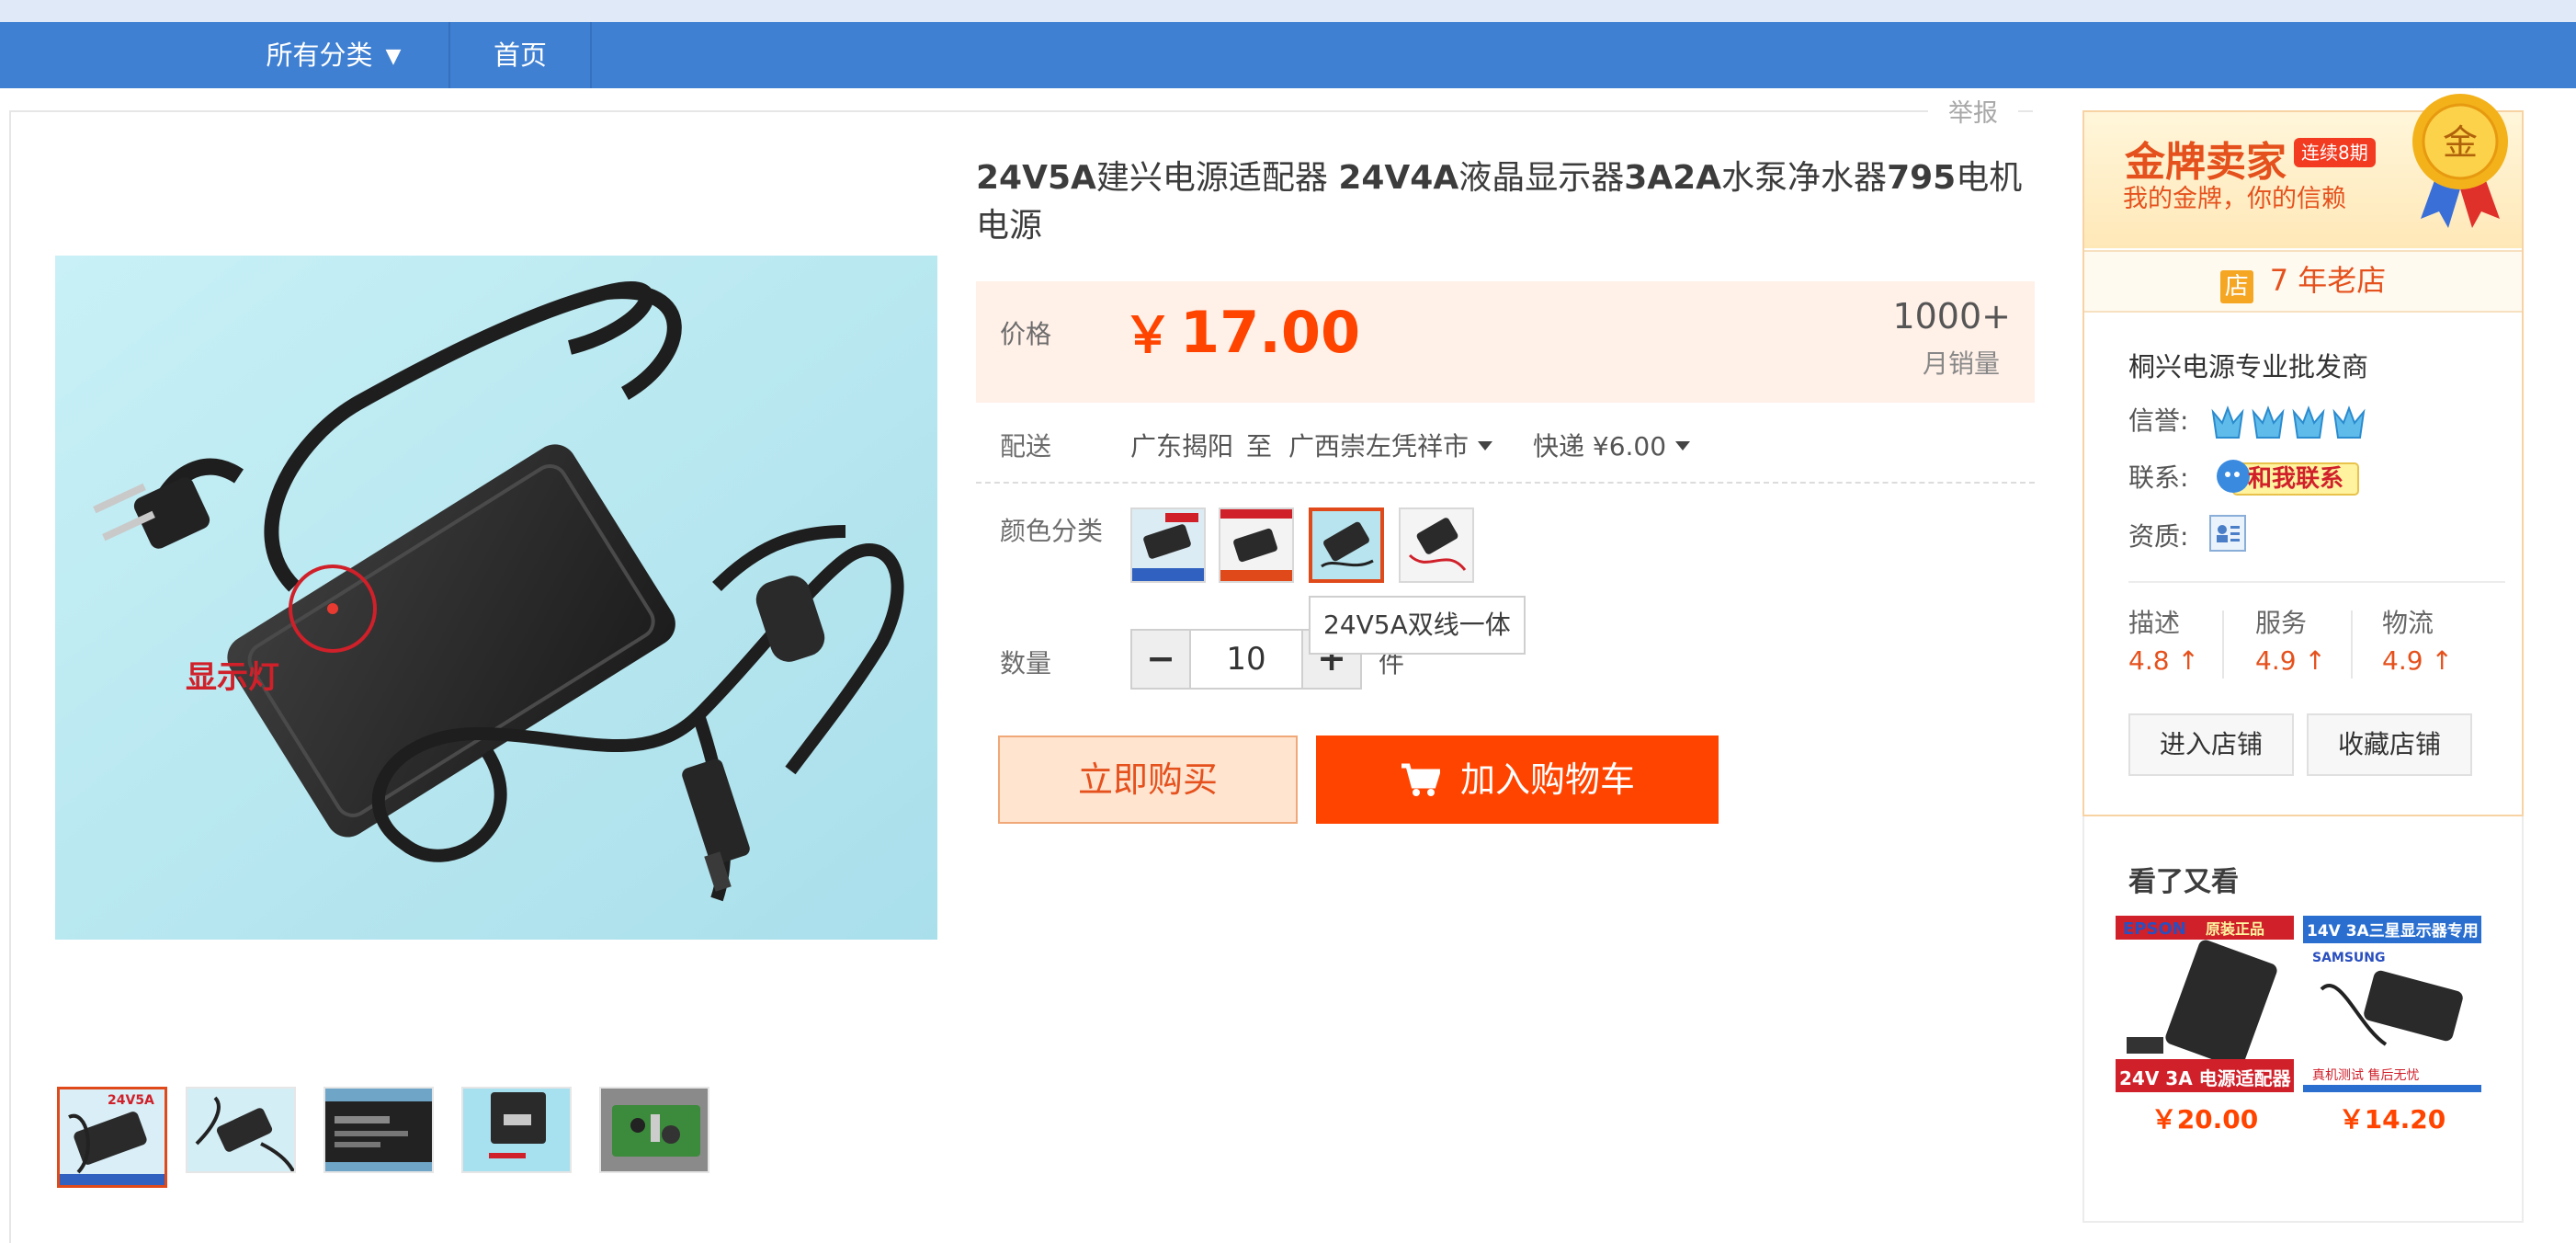  I want to click on gold-medal-icon: 金, so click(2461, 161).